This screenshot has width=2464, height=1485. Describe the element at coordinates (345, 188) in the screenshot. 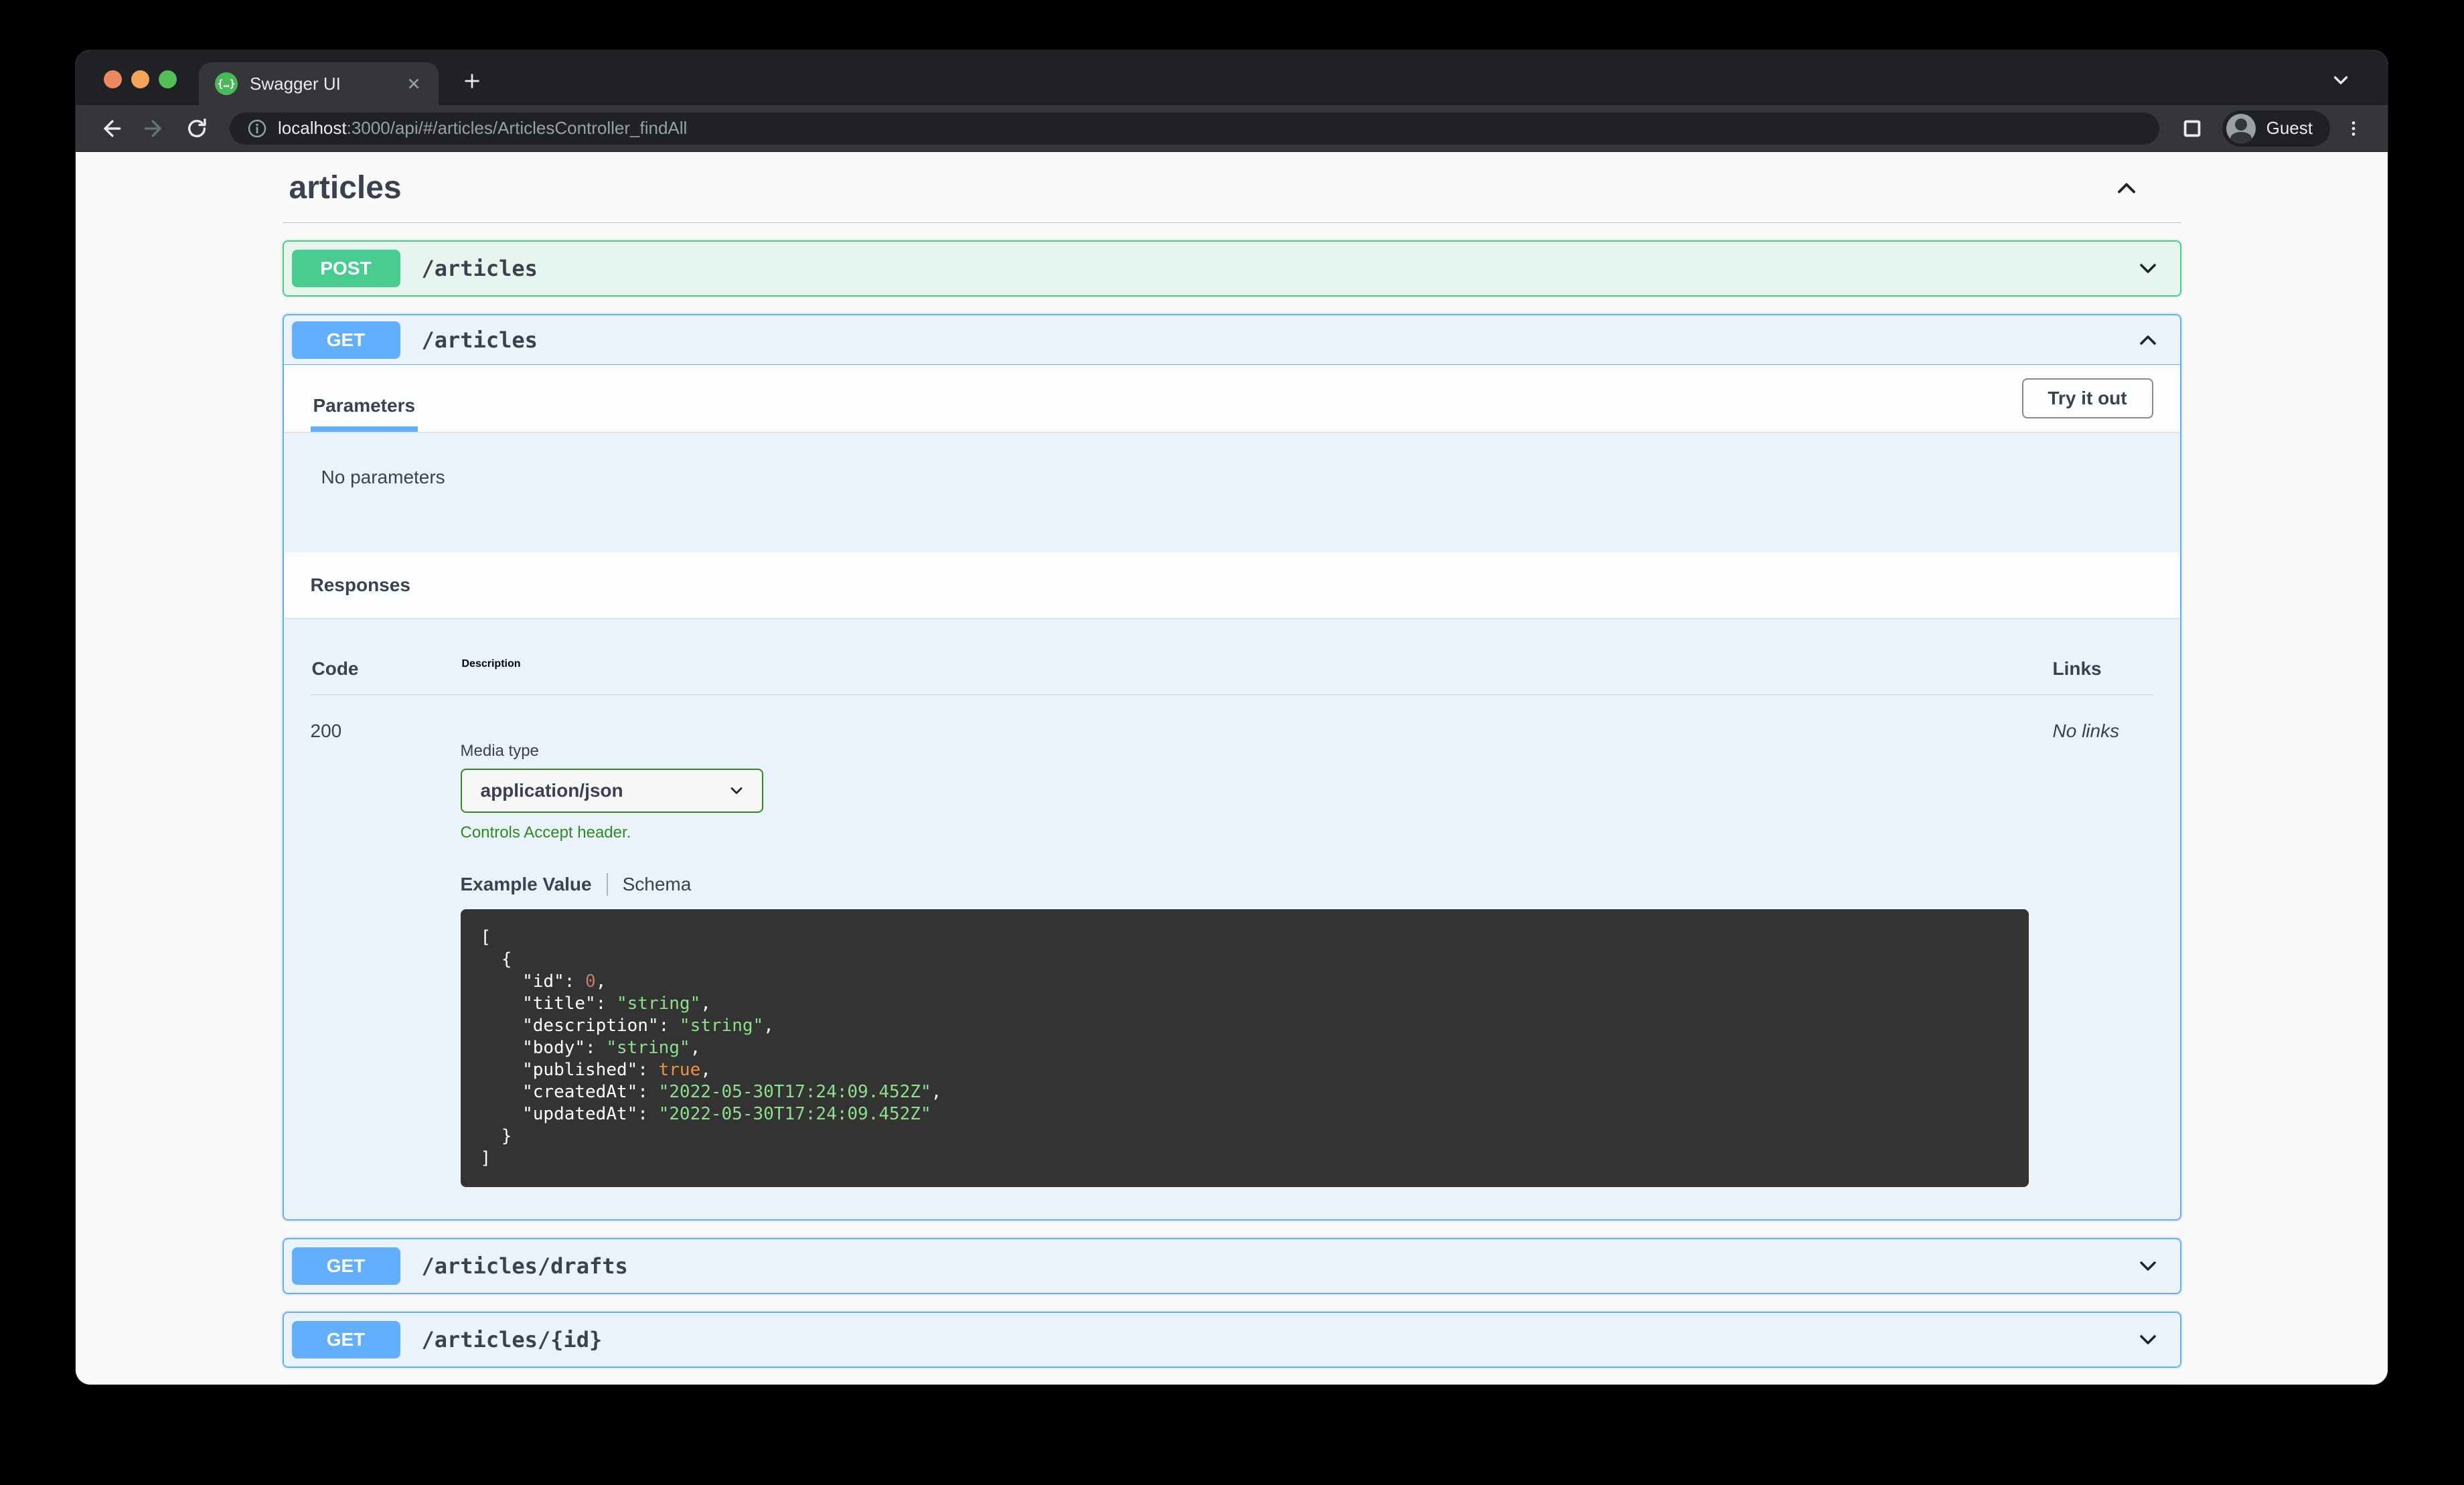

I see `tag-title: articles` at that location.